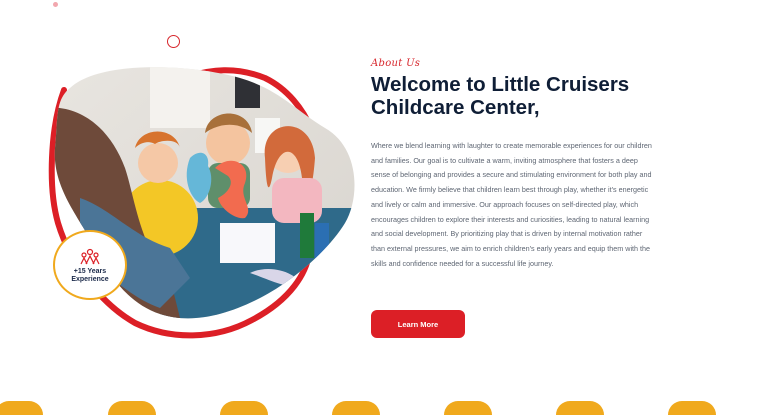  I want to click on decorative-ring, so click(173, 41).